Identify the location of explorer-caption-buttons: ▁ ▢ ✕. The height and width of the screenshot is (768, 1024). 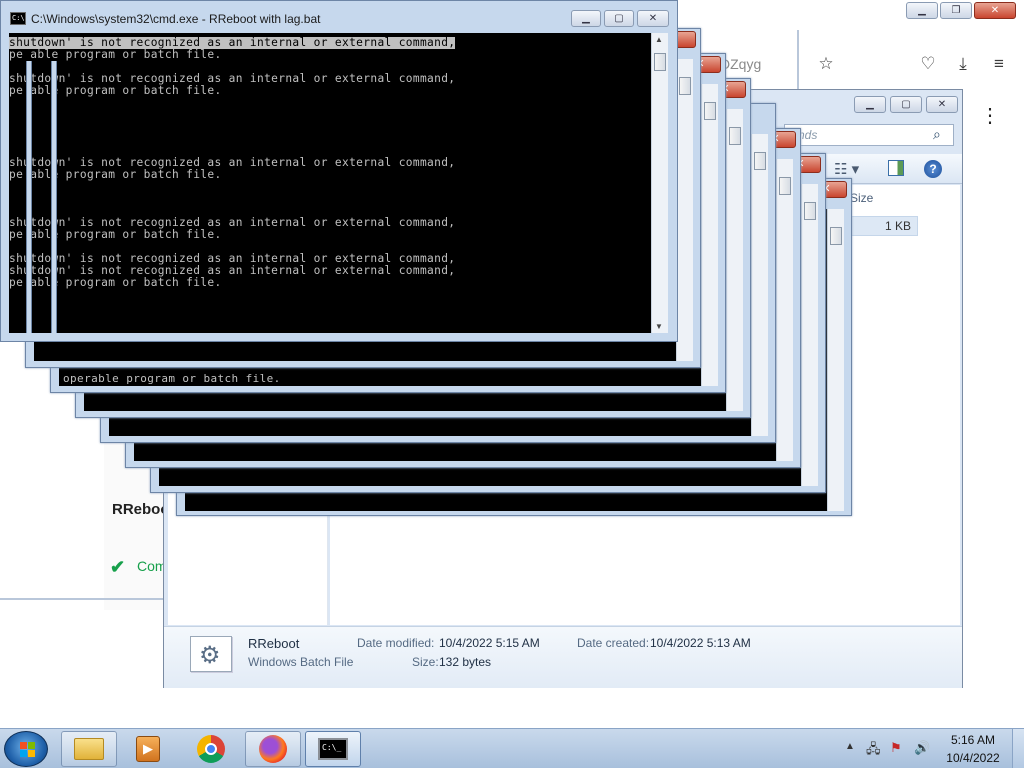
(906, 104).